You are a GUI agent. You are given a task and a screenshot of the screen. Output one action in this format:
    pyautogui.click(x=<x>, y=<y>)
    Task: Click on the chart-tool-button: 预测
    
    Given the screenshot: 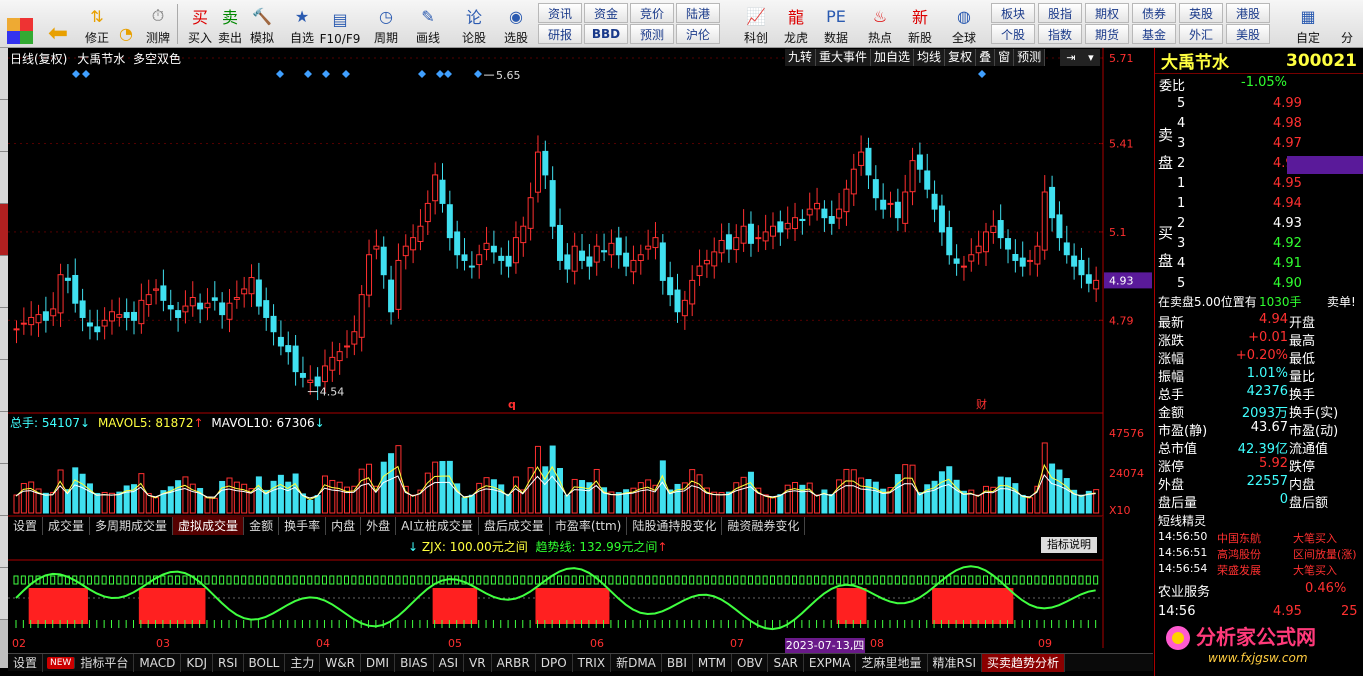 What is the action you would take?
    pyautogui.click(x=1030, y=57)
    